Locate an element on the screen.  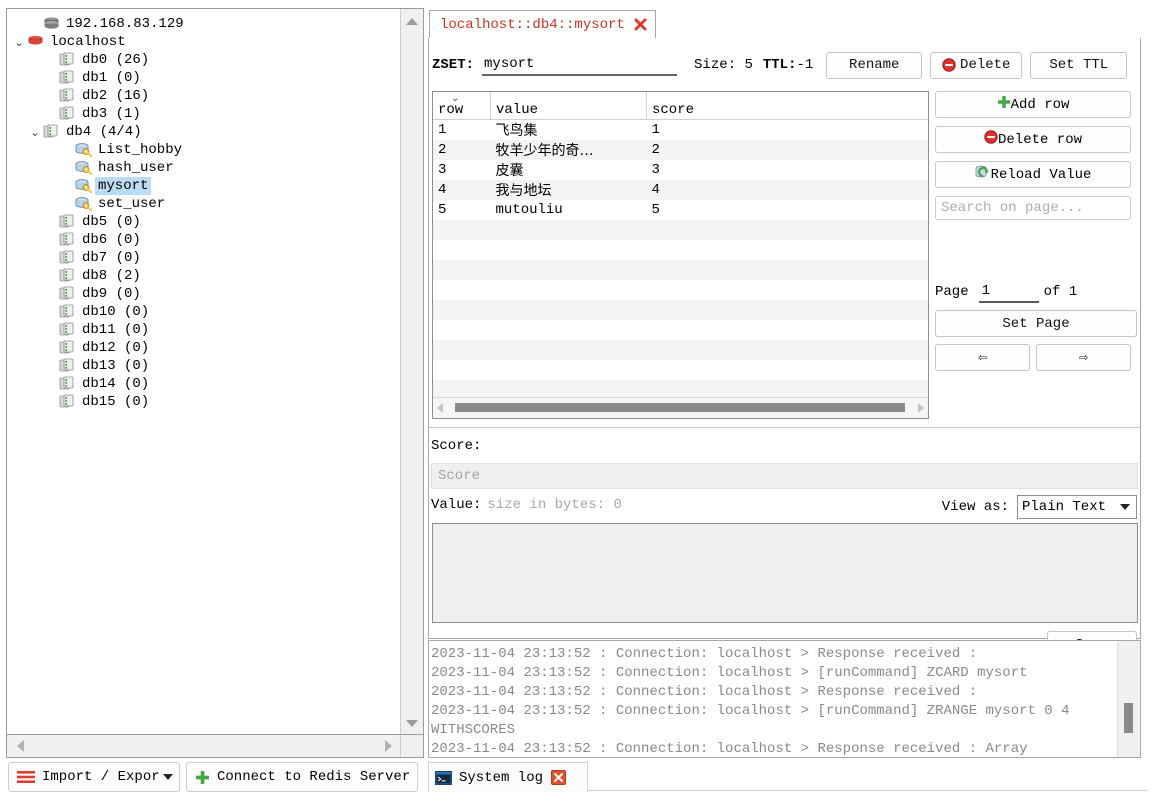
table-scroll-thumb is located at coordinates (680, 407).